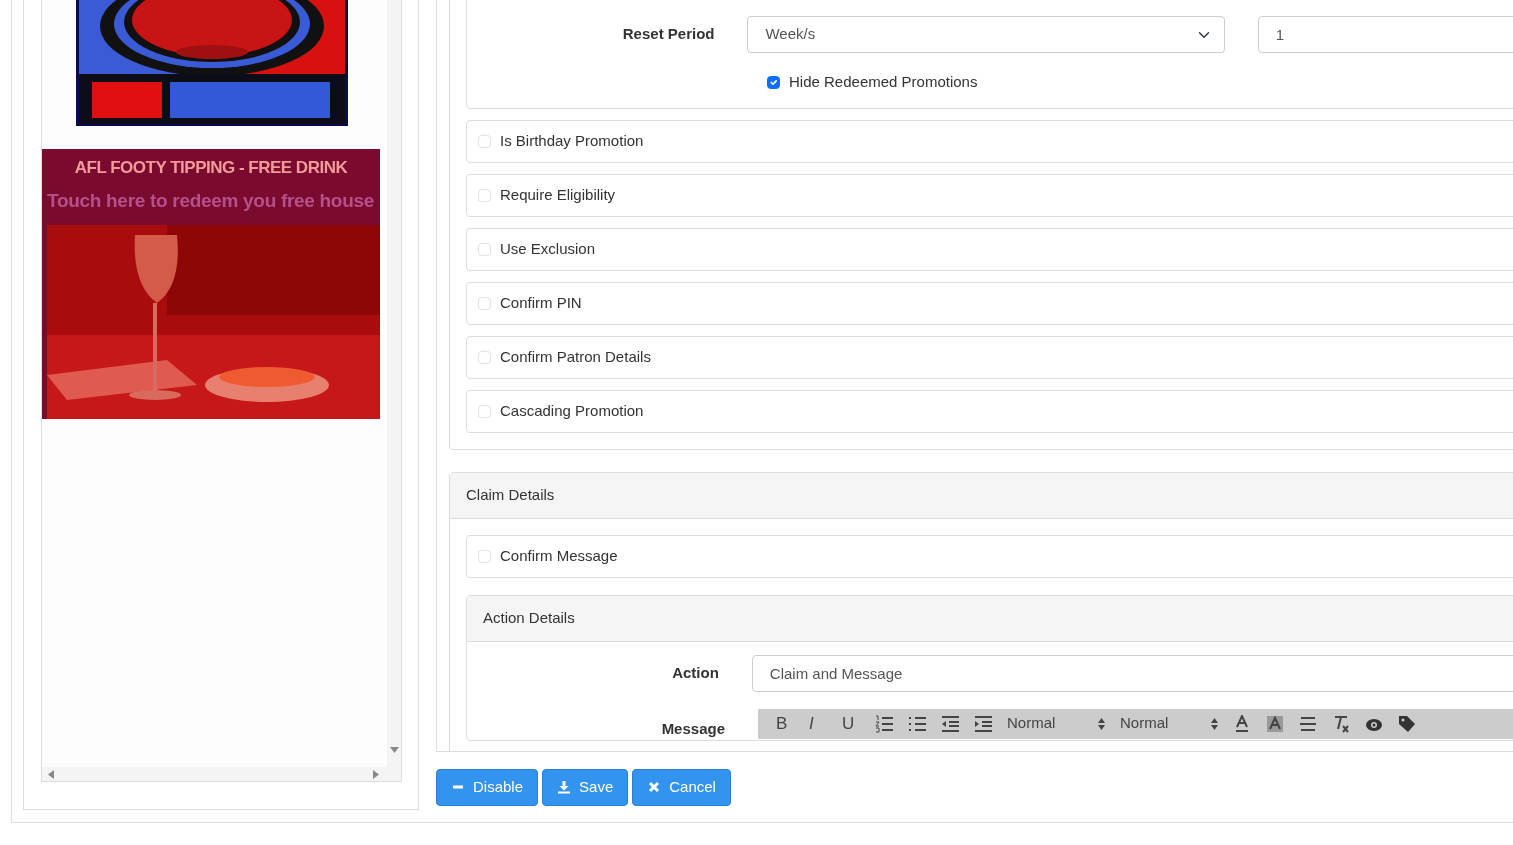 The width and height of the screenshot is (1513, 845). Describe the element at coordinates (541, 302) in the screenshot. I see `checkbox-label: Confirm PIN` at that location.